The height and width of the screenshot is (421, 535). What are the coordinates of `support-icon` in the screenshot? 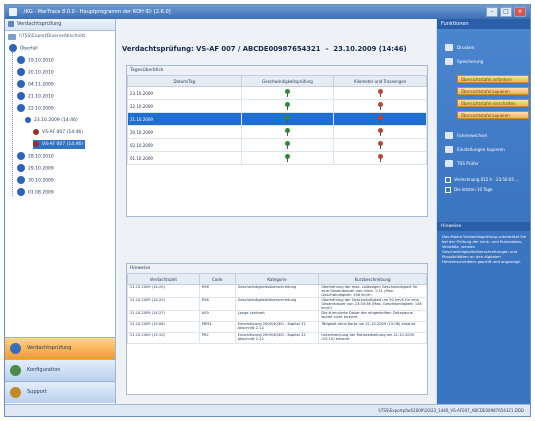 It's located at (15, 392).